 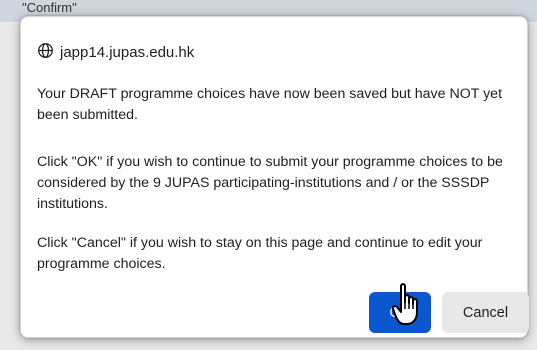 What do you see at coordinates (405, 304) in the screenshot?
I see `hand-pointer-icon` at bounding box center [405, 304].